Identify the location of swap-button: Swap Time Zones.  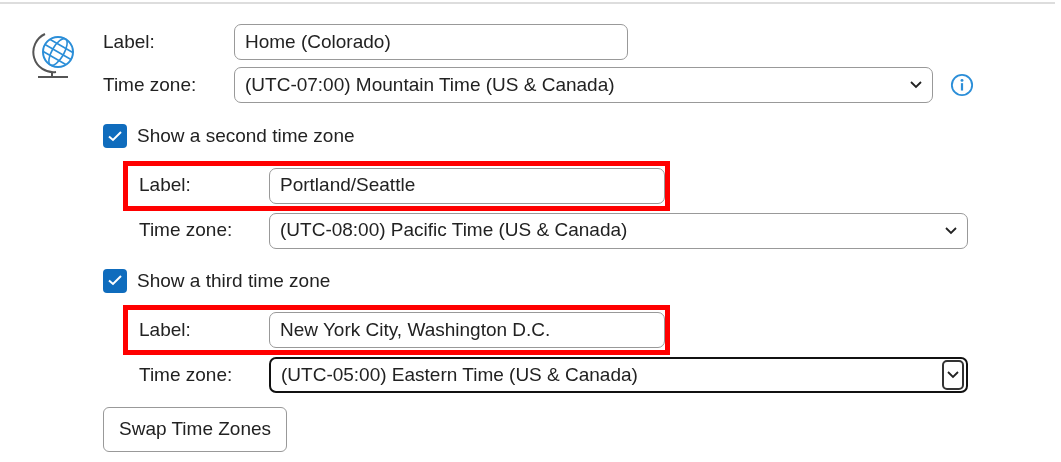
(195, 429).